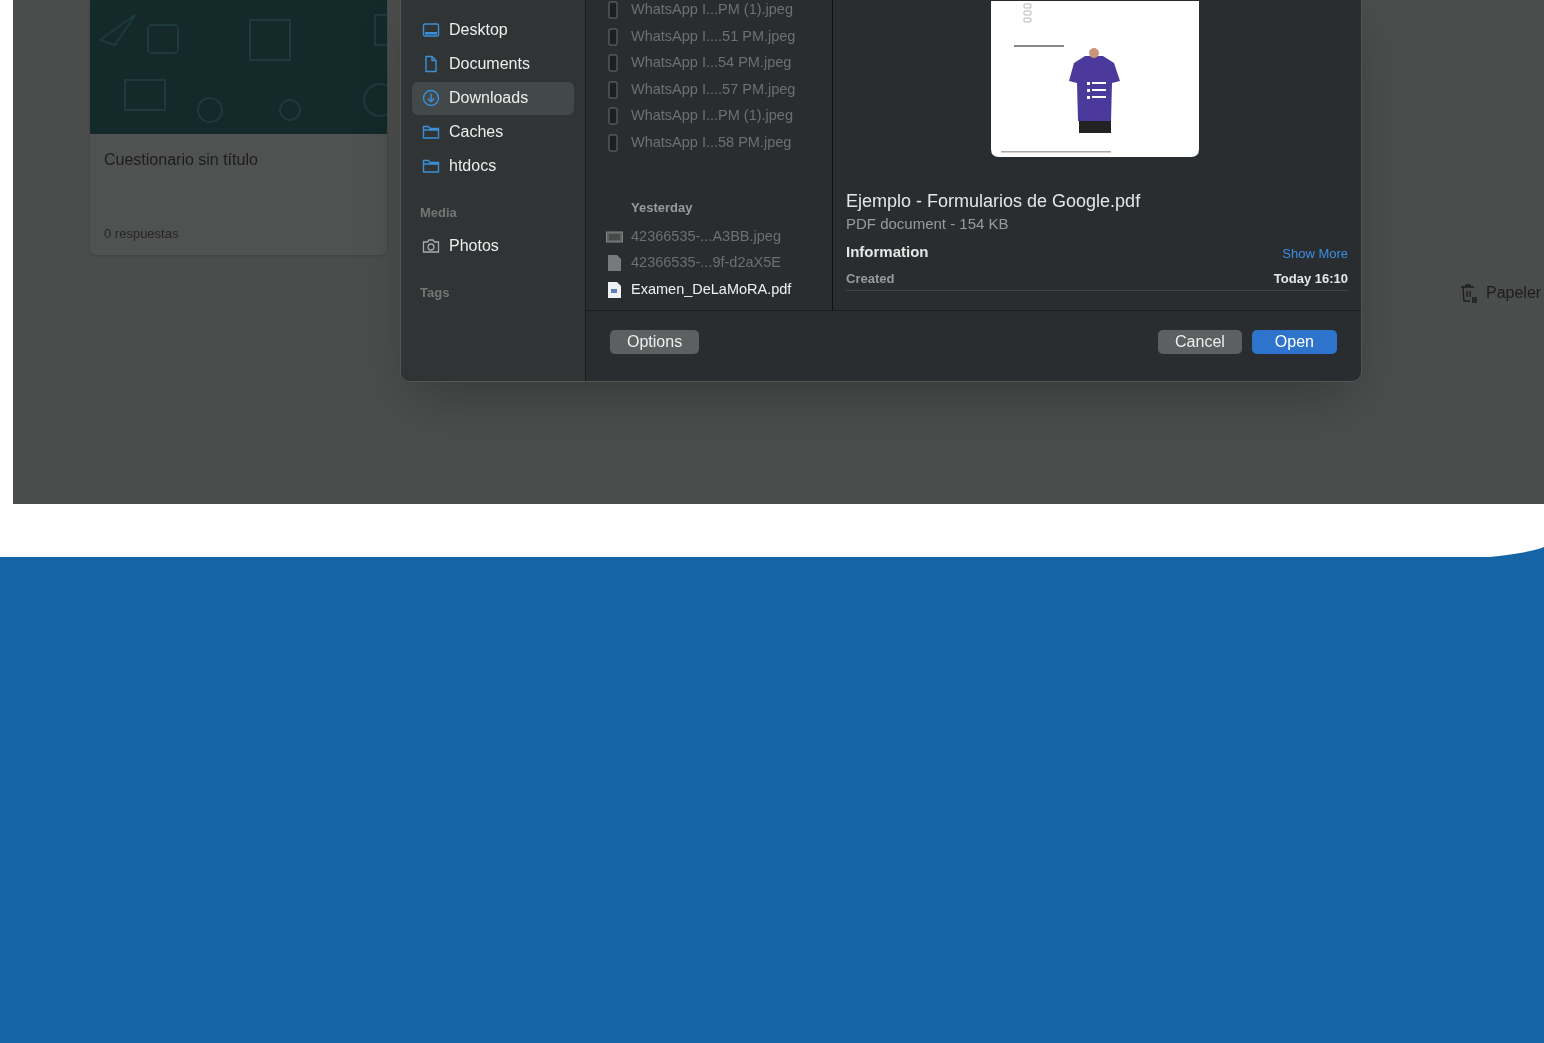 This screenshot has width=1544, height=1043. Describe the element at coordinates (438, 213) in the screenshot. I see `sidebar-heading: Media` at that location.